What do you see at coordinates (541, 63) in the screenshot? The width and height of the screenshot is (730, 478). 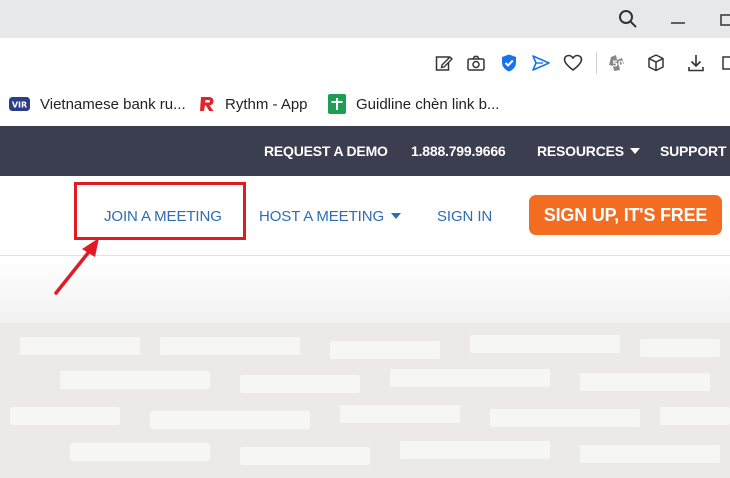 I see `send-icon` at bounding box center [541, 63].